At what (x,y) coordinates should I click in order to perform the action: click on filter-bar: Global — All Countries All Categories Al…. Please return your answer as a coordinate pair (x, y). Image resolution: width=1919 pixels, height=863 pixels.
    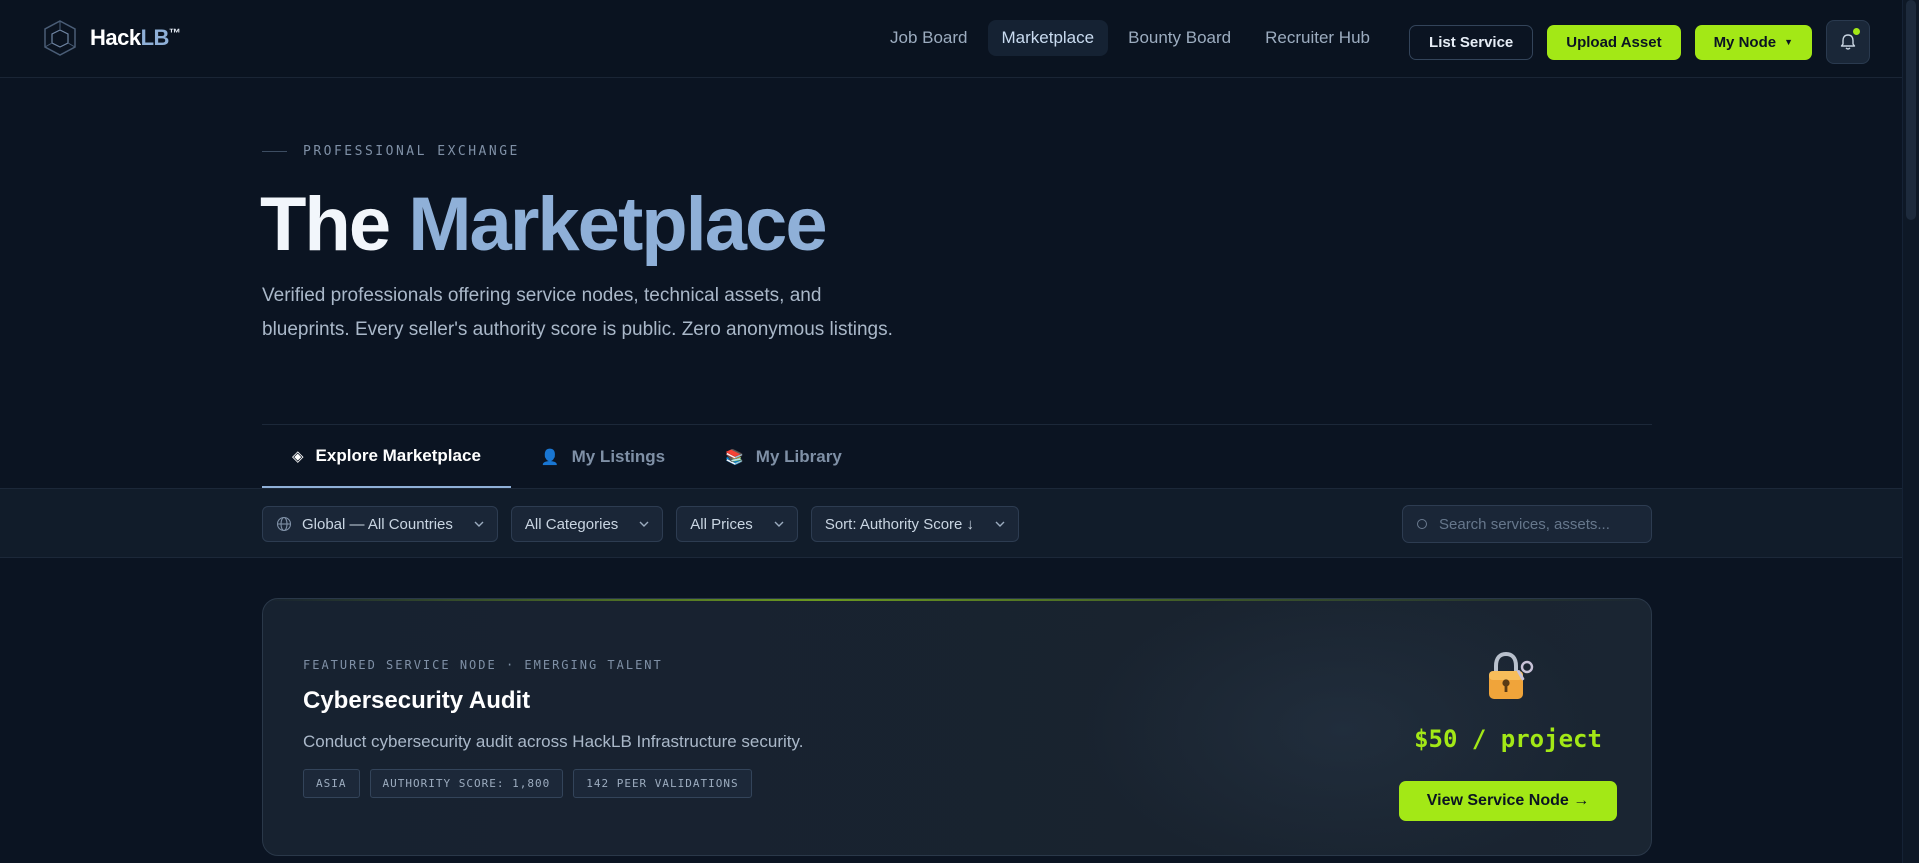
    Looking at the image, I should click on (951, 523).